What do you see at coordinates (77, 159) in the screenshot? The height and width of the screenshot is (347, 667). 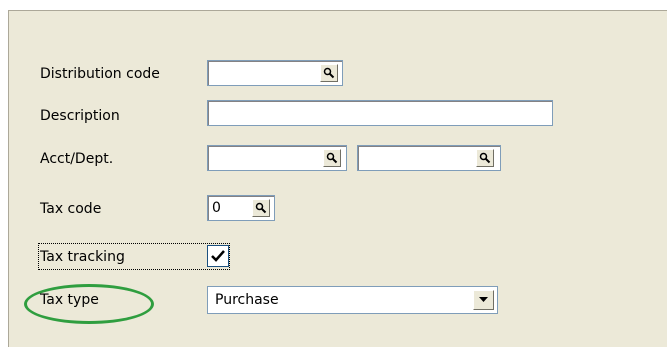 I see `acct-dept-label: Acct/Dept.` at bounding box center [77, 159].